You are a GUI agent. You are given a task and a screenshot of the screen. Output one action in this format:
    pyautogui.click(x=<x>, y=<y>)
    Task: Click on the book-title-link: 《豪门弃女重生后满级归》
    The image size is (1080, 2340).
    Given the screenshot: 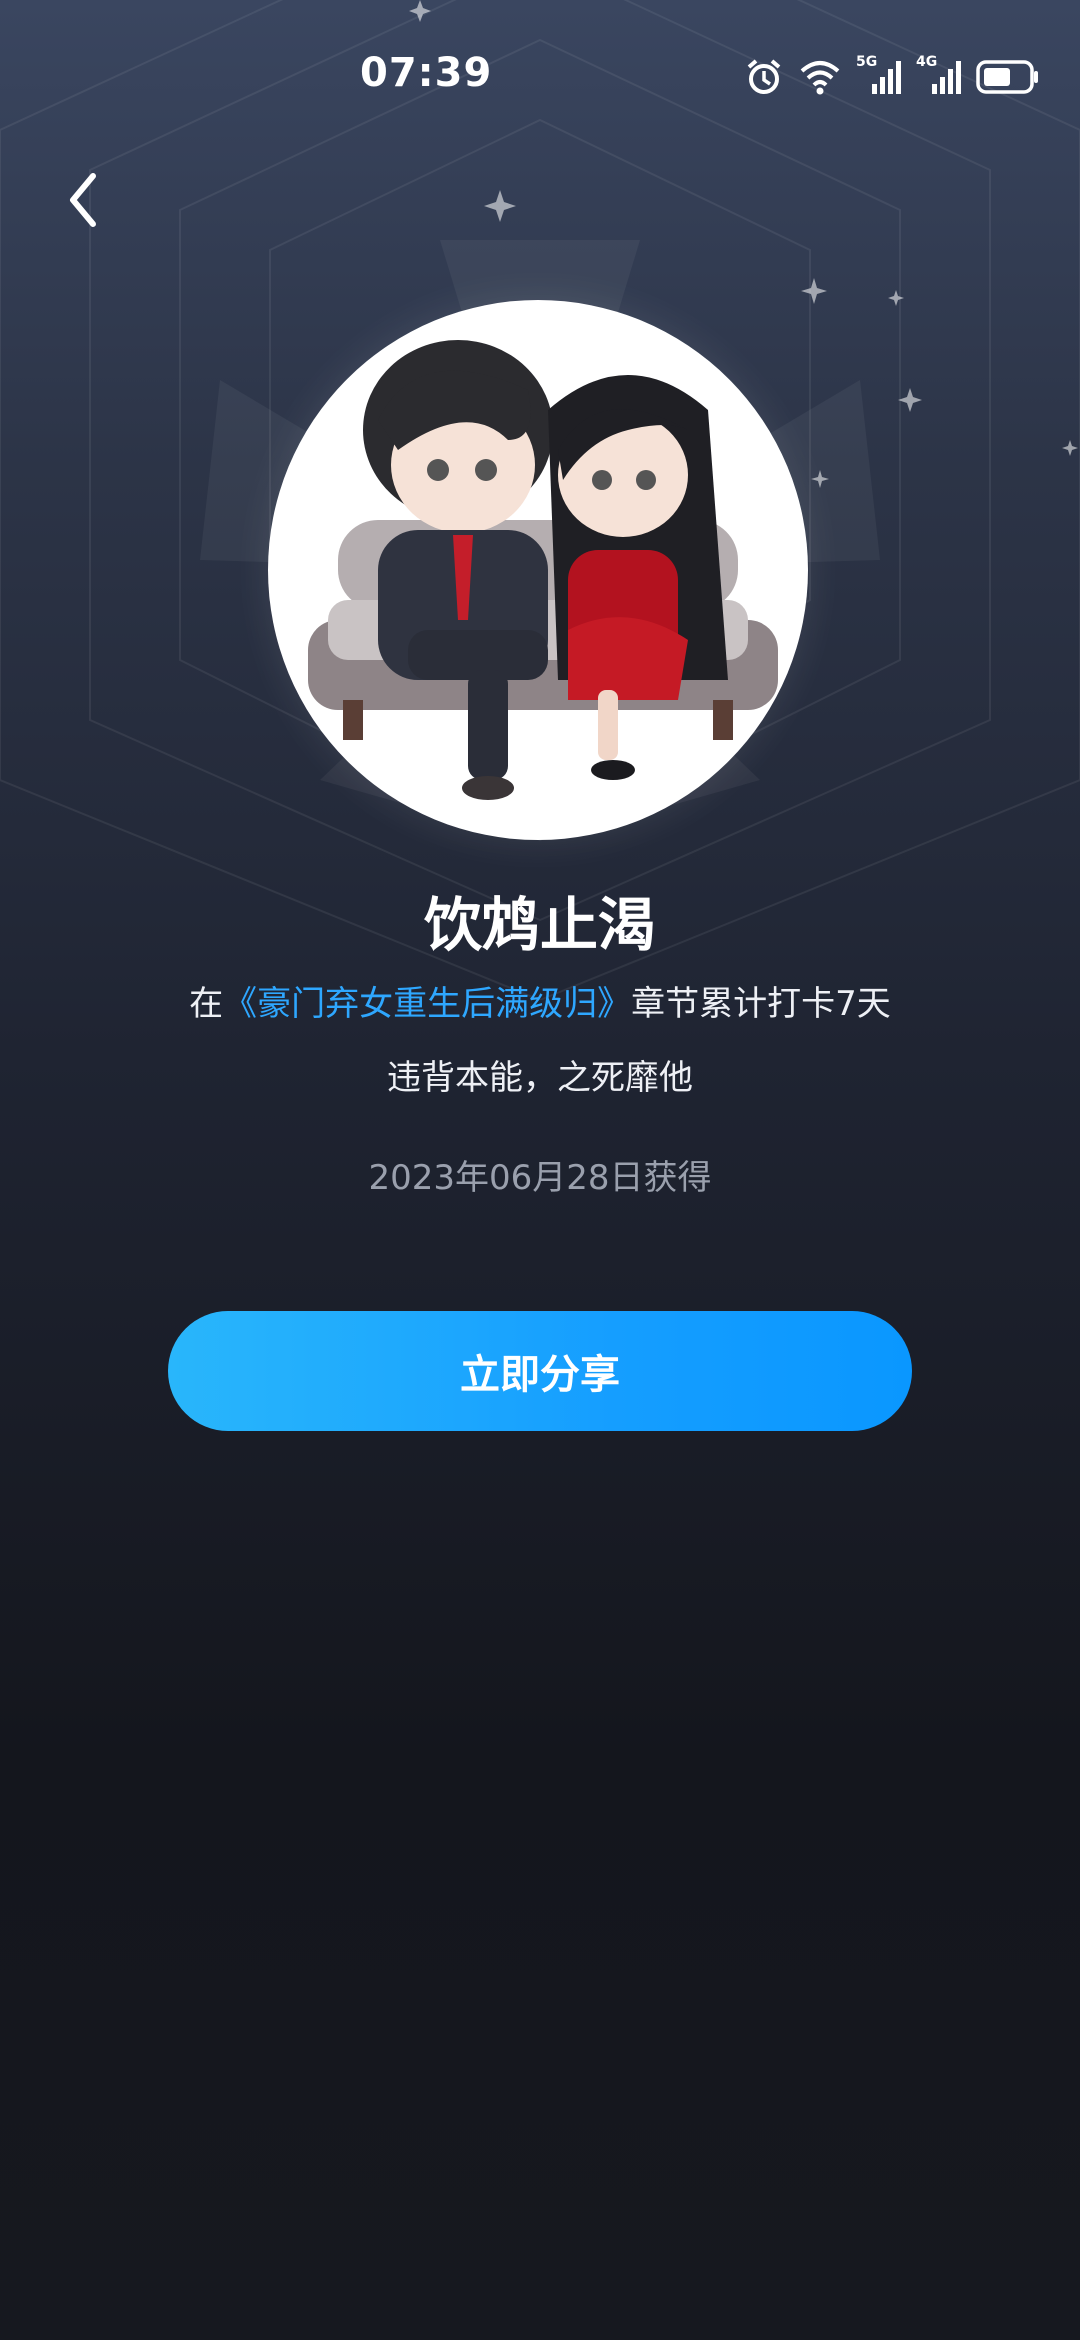 What is the action you would take?
    pyautogui.click(x=427, y=1004)
    